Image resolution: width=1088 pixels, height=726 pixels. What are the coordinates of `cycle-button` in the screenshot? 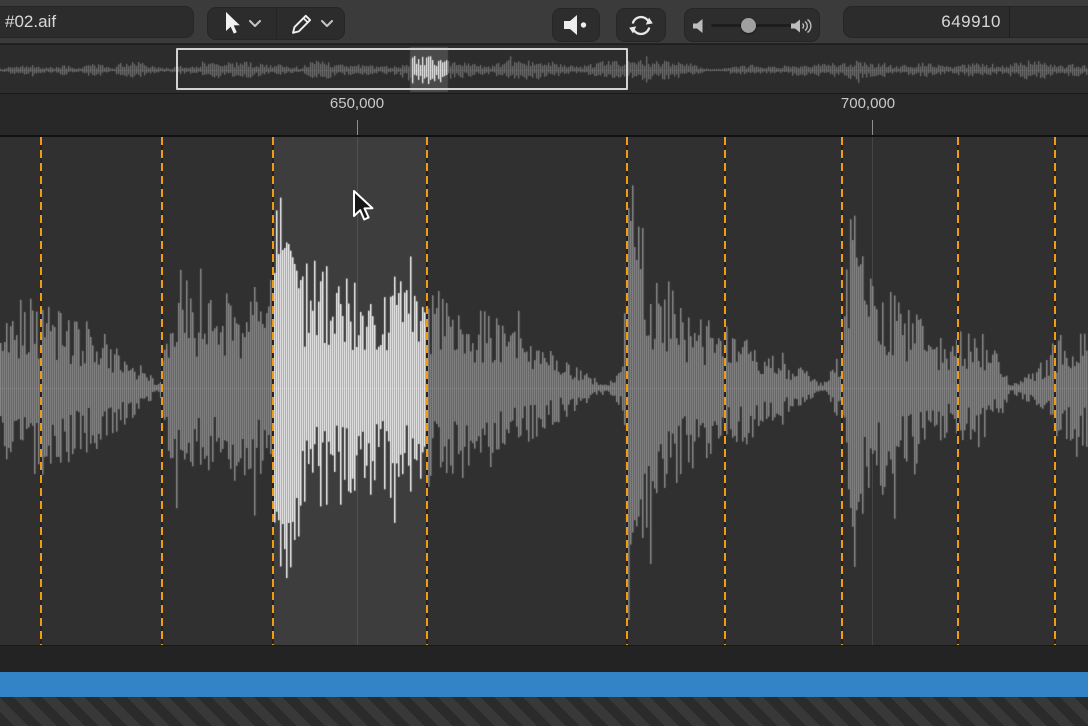 It's located at (641, 25).